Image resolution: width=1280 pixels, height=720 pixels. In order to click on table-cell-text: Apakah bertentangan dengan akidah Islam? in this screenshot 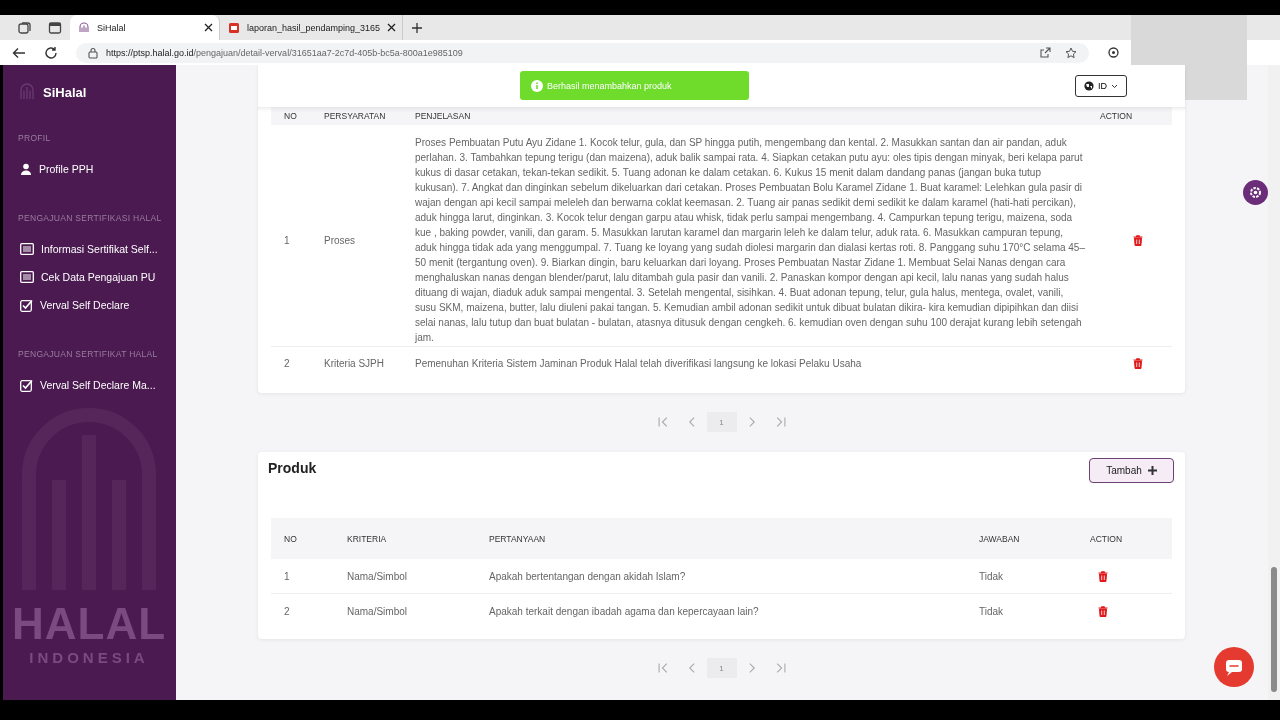, I will do `click(588, 576)`.